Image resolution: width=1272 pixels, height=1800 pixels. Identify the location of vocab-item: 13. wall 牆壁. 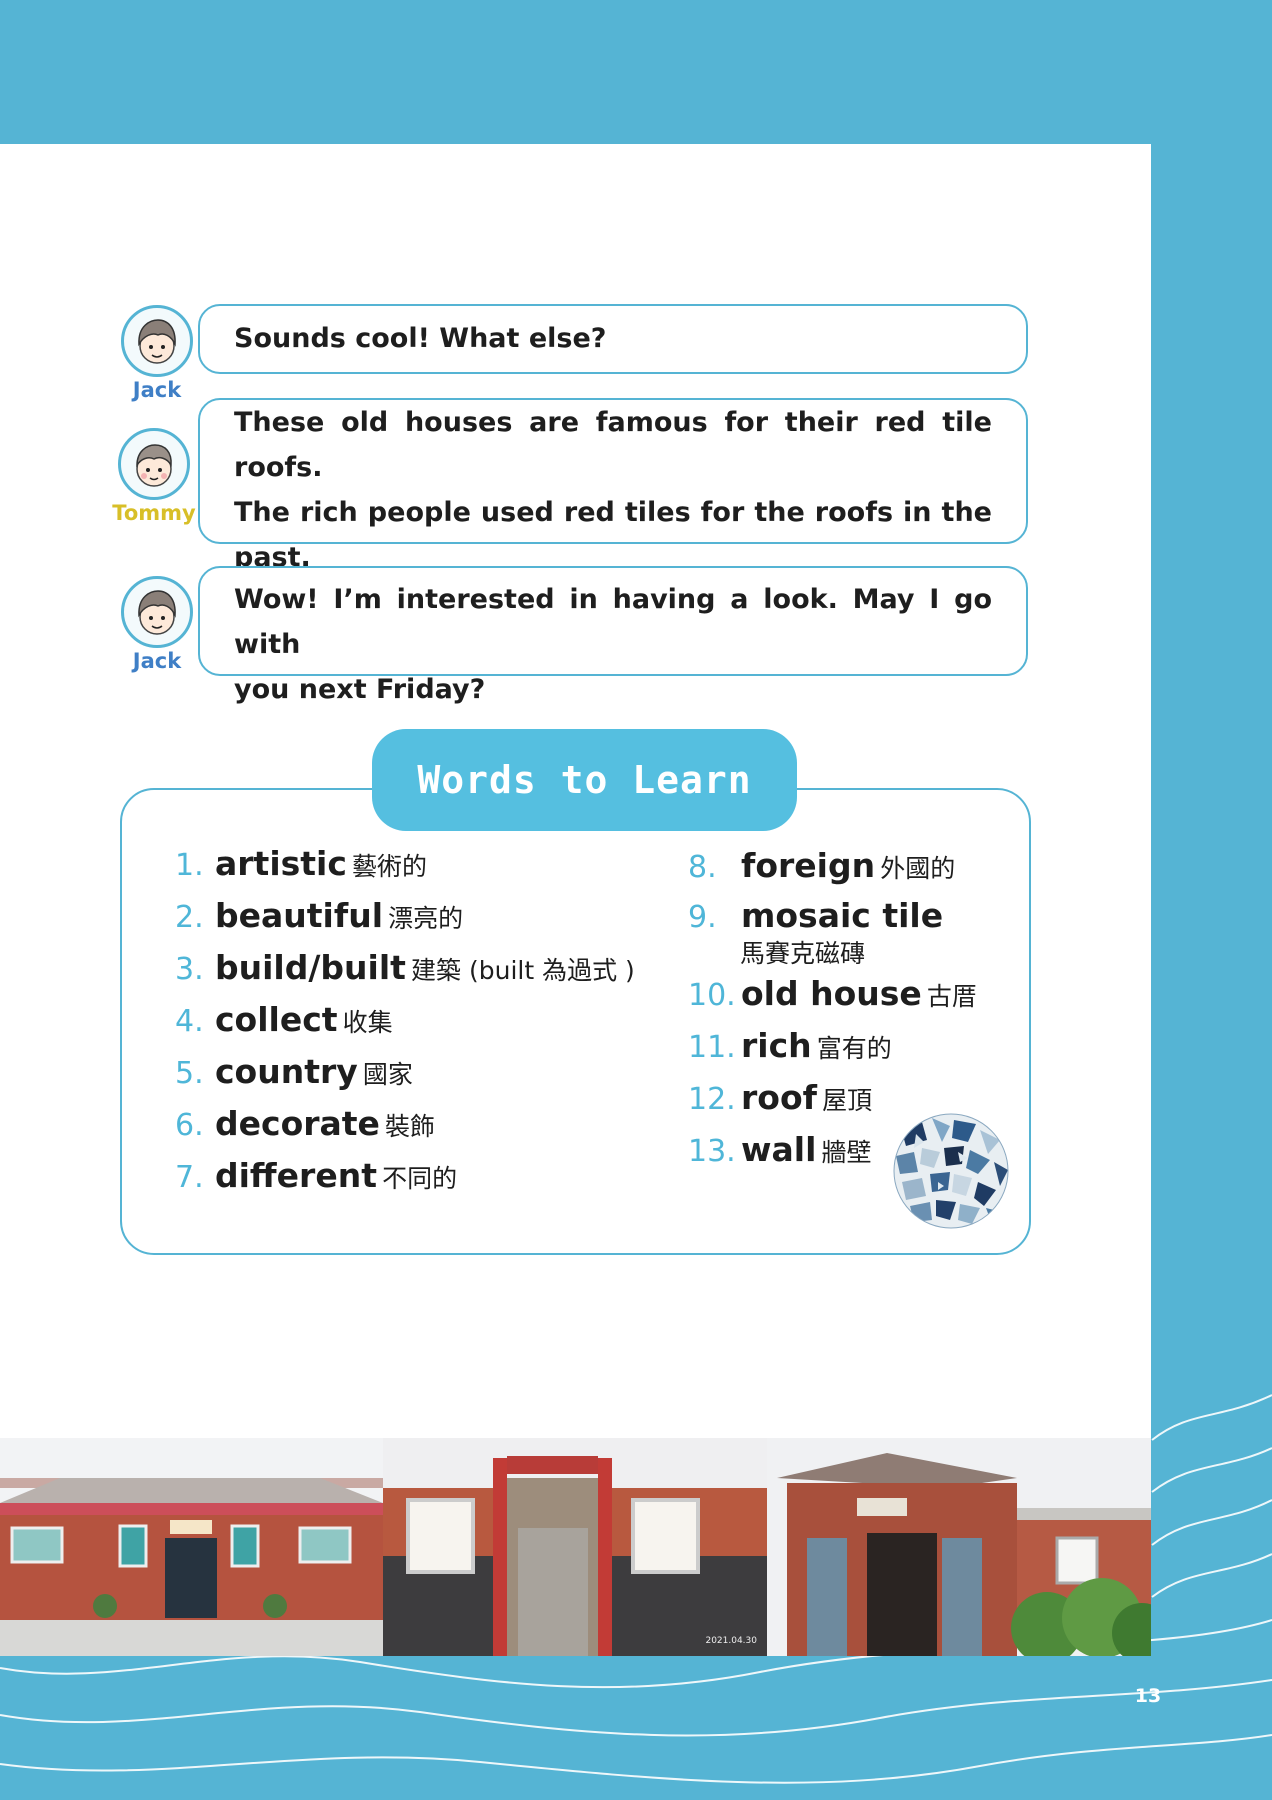
(780, 1149).